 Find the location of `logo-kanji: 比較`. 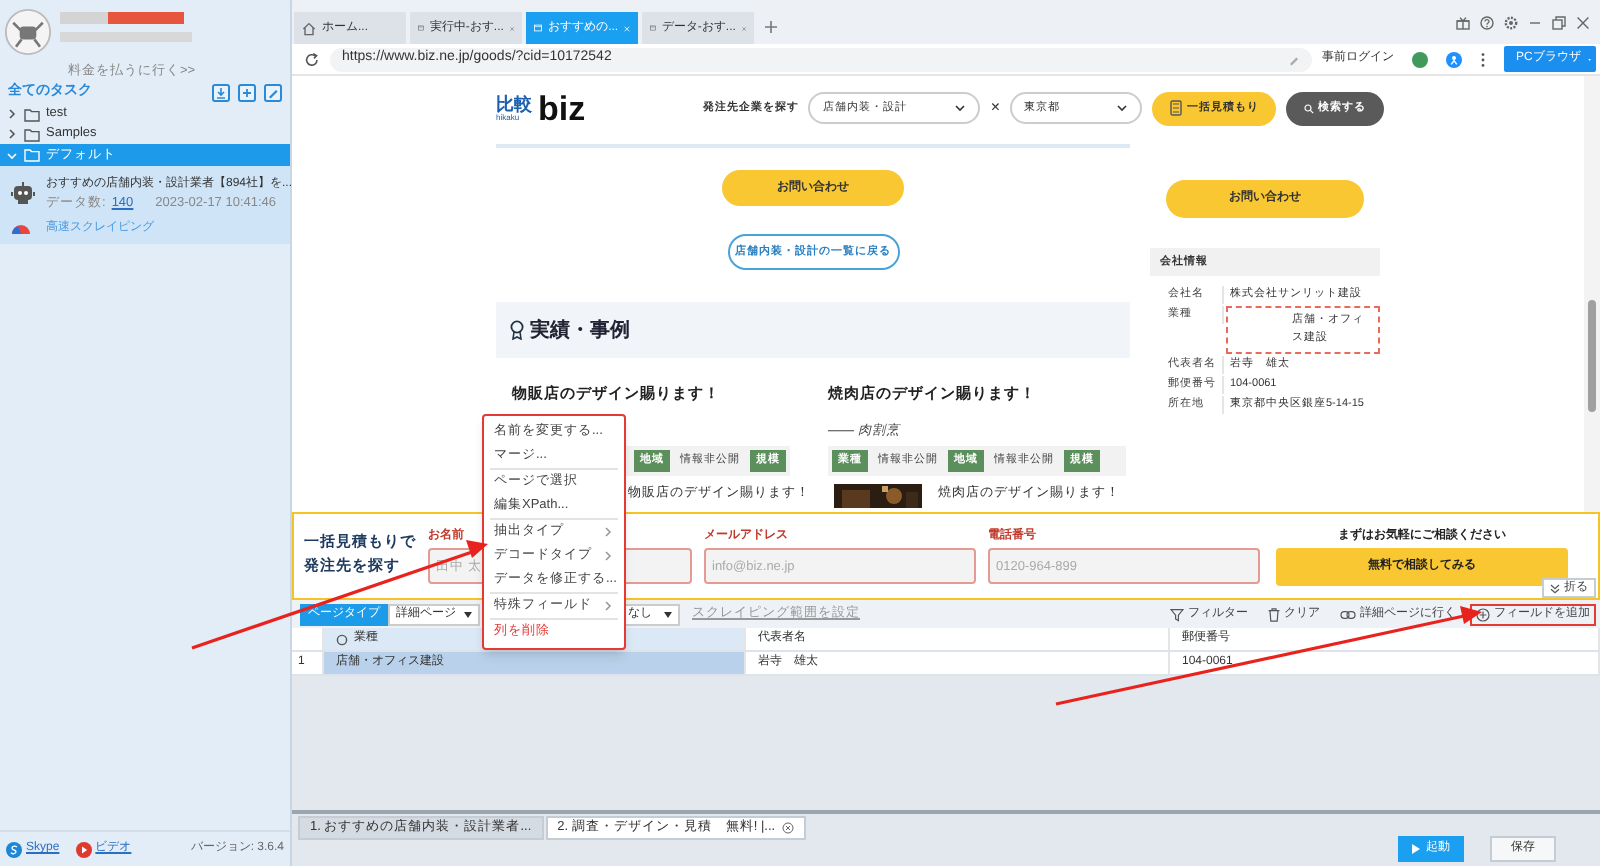

logo-kanji: 比較 is located at coordinates (514, 104).